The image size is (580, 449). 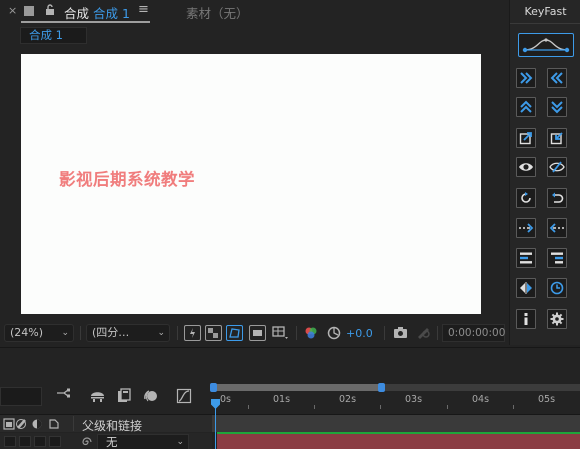 What do you see at coordinates (55, 441) in the screenshot?
I see `lock-switch` at bounding box center [55, 441].